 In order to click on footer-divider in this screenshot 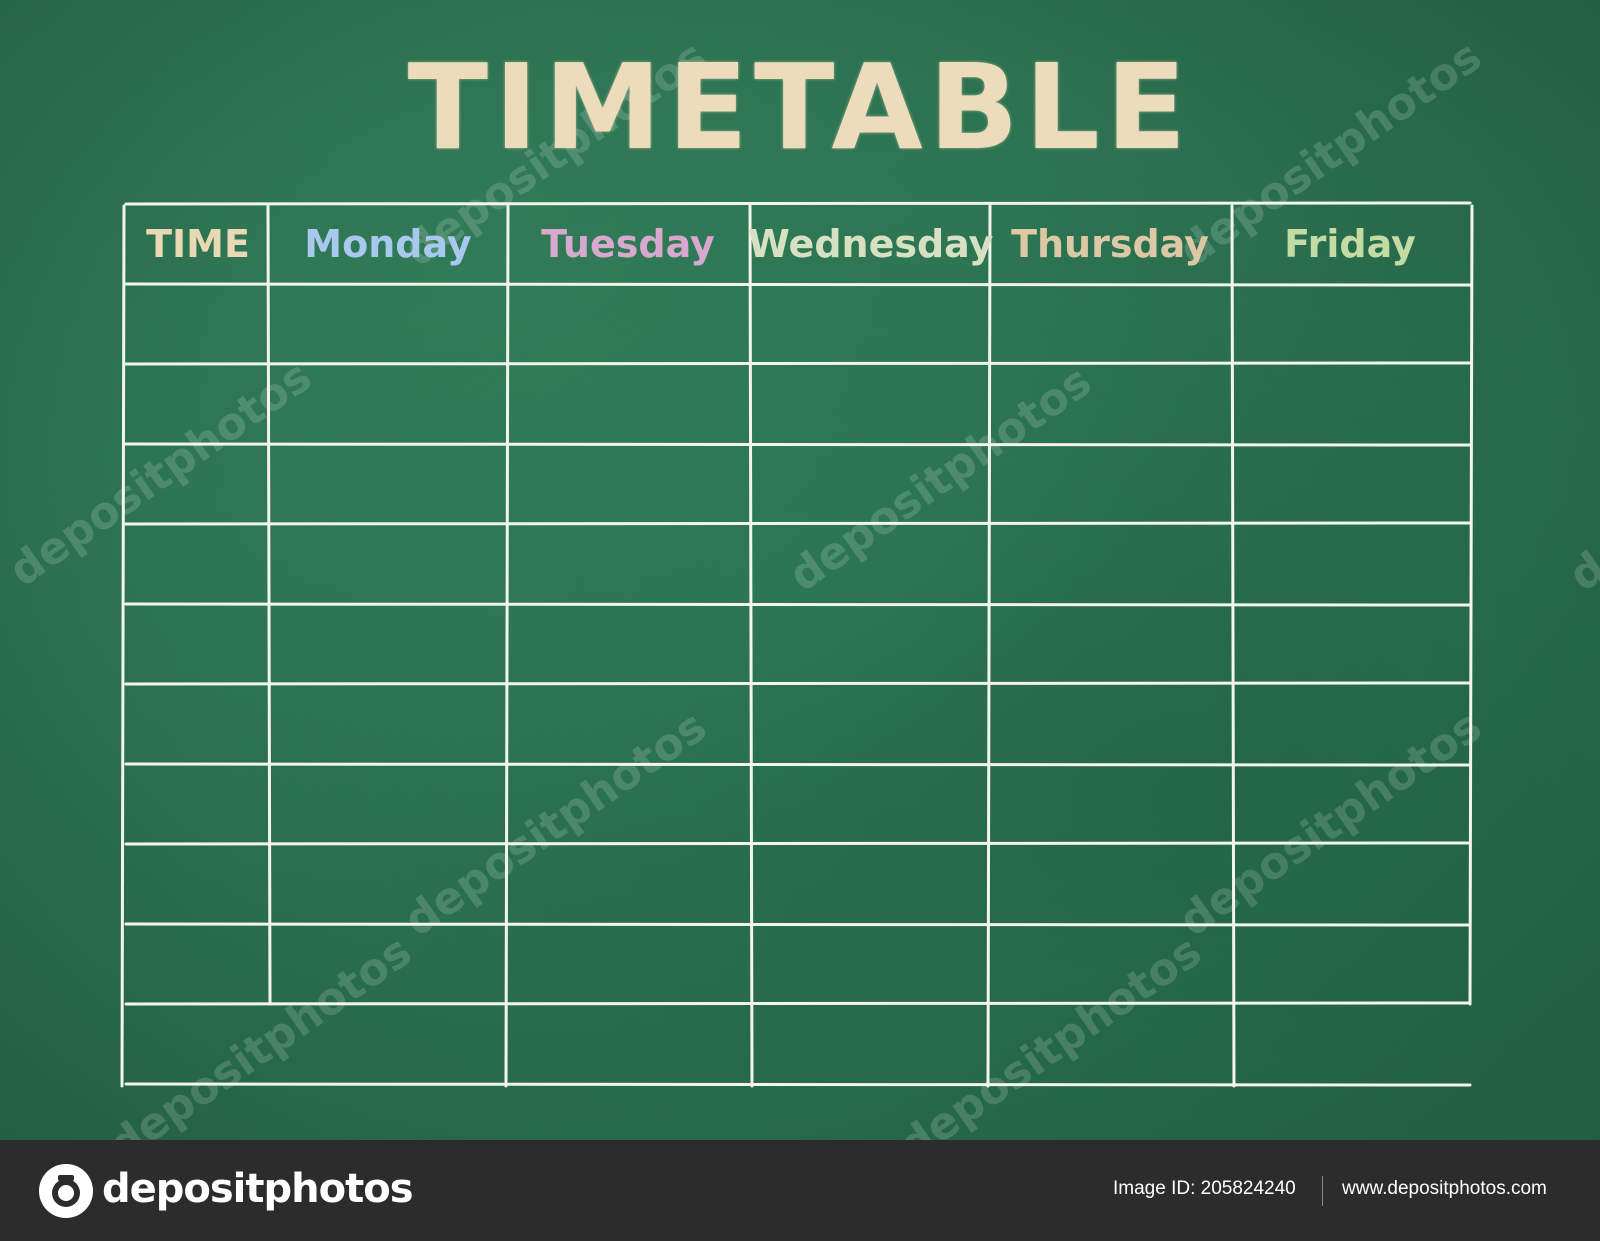, I will do `click(1322, 1191)`.